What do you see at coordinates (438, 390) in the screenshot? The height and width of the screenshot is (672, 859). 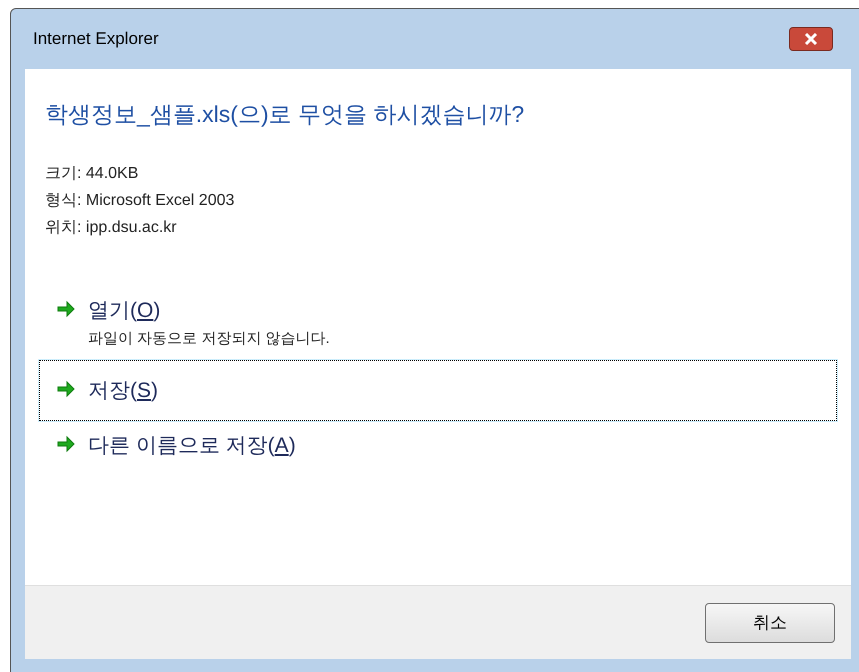 I see `option-item: 저장(S)` at bounding box center [438, 390].